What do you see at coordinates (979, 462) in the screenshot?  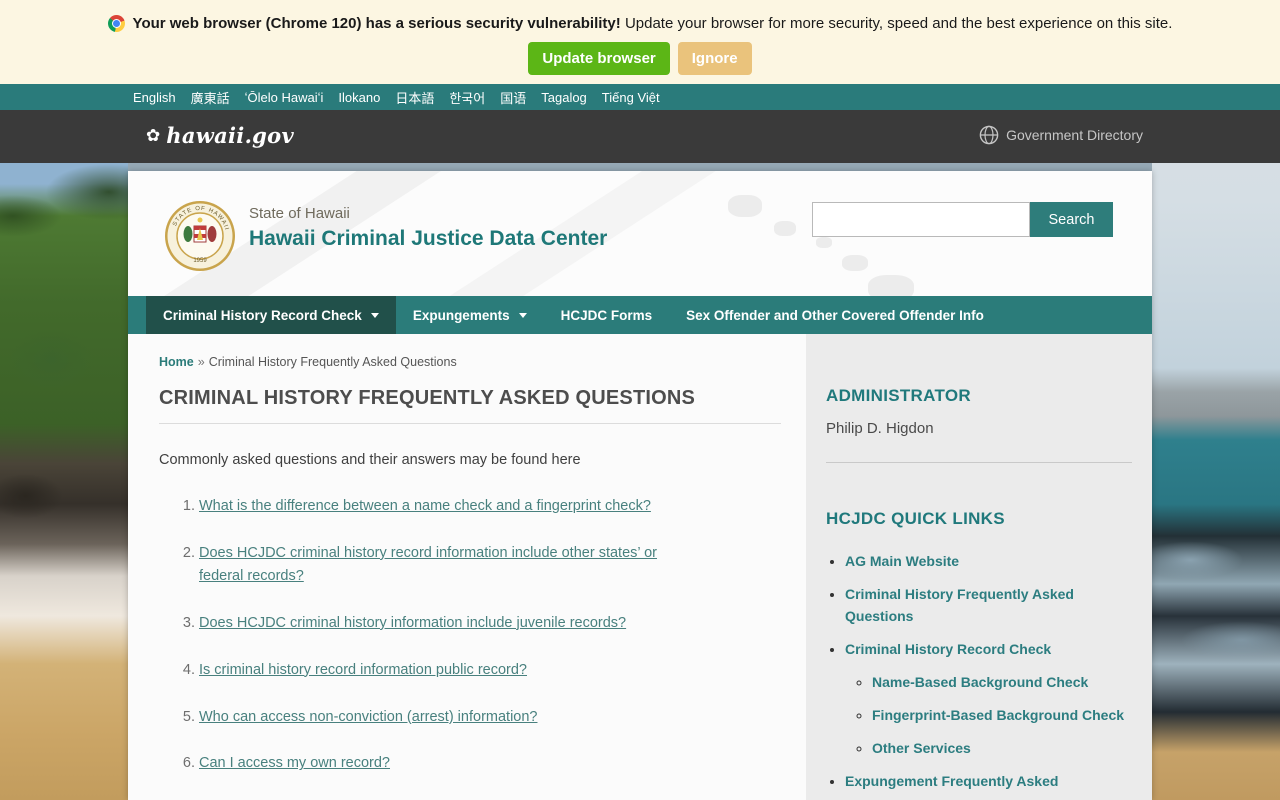 I see `sidebar-divider` at bounding box center [979, 462].